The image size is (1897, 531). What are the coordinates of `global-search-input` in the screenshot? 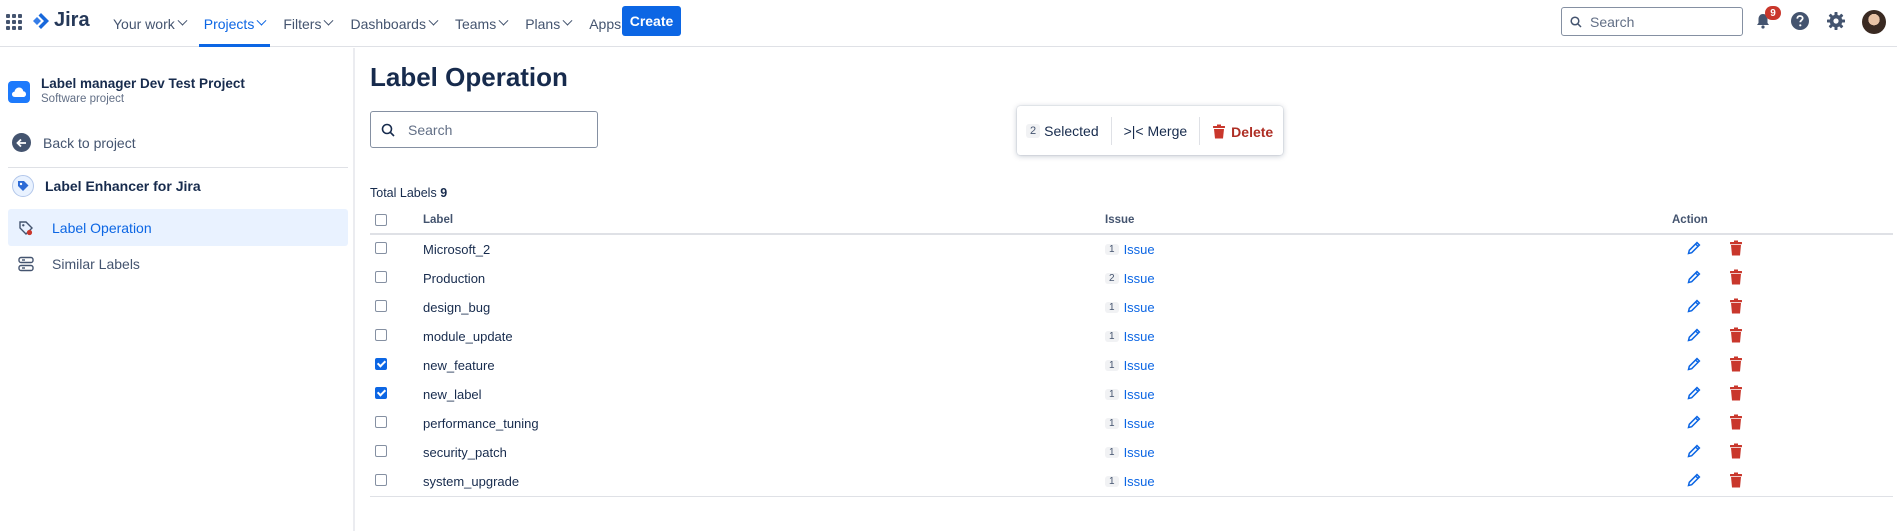 It's located at (1655, 21).